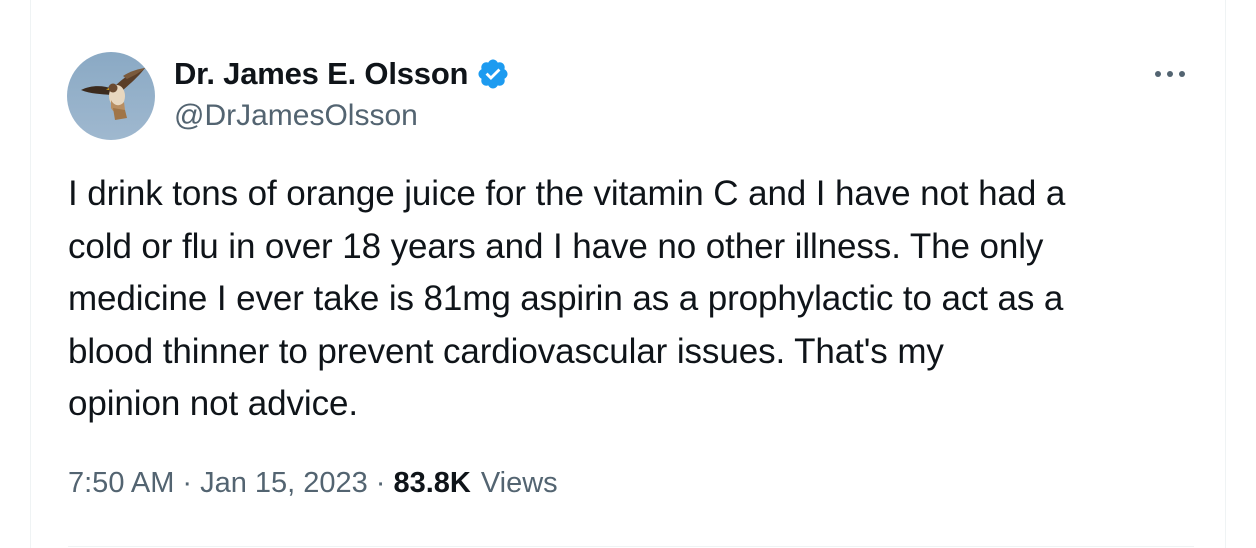 The width and height of the screenshot is (1256, 548). I want to click on author-handle: @DrJamesOlsson, so click(296, 116).